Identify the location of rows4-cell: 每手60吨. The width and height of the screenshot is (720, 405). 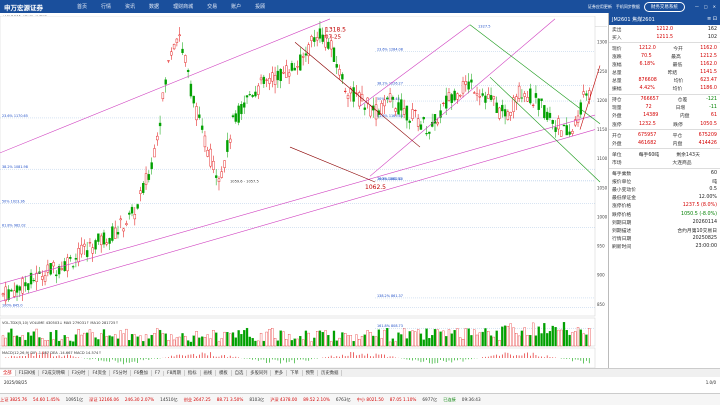
(649, 155).